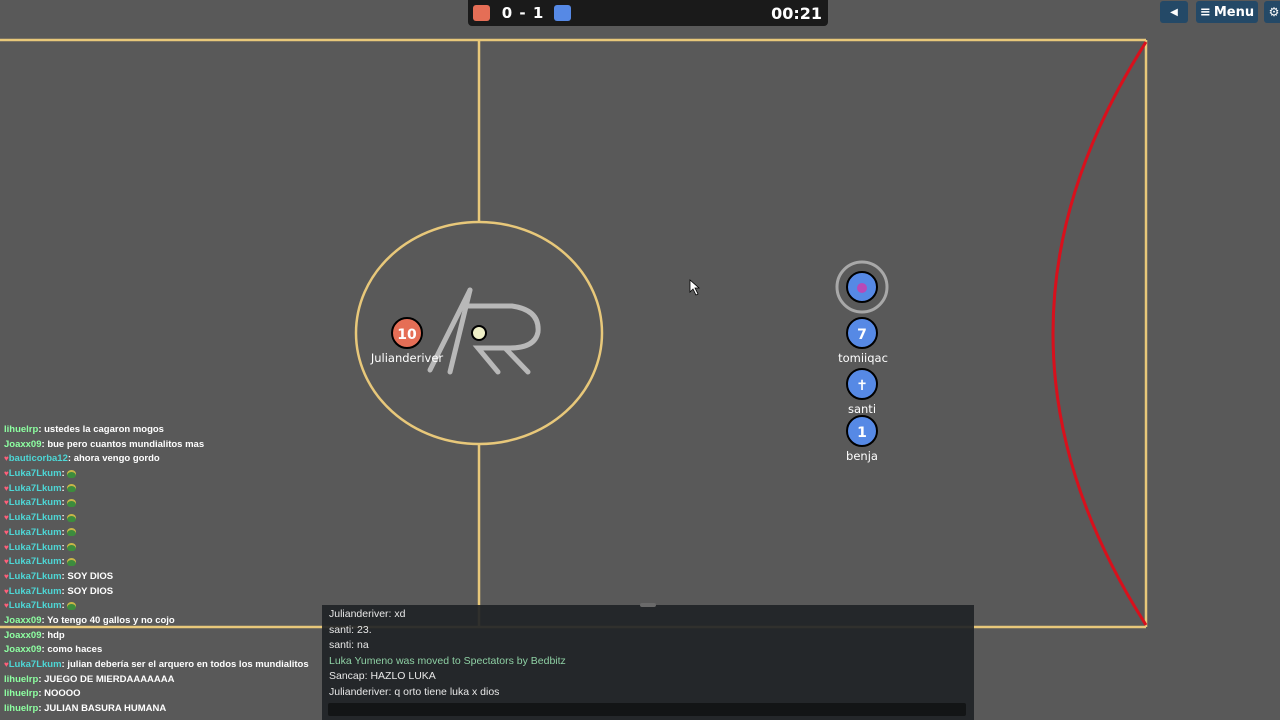 This screenshot has width=1280, height=720. Describe the element at coordinates (796, 13) in the screenshot. I see `match-timer: 00:21` at that location.